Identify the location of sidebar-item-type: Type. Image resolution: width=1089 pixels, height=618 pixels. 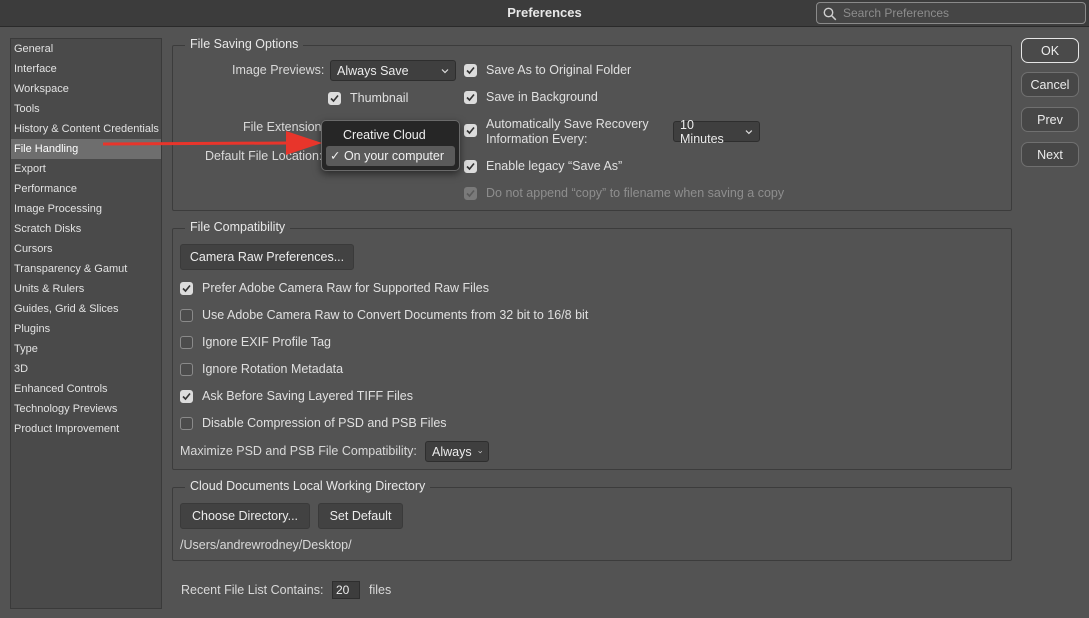
(86, 349).